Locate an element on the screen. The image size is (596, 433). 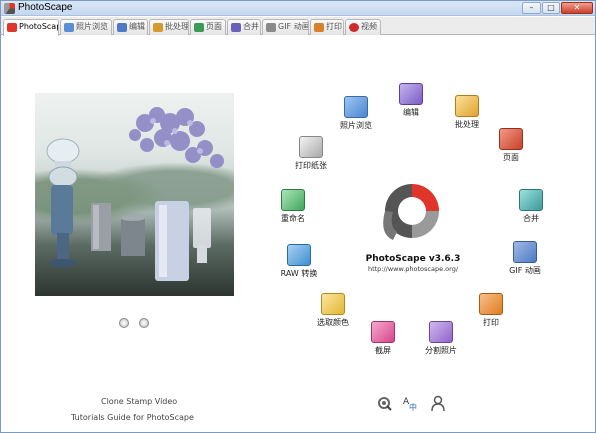
tab-label: PhotoScape is located at coordinates (38, 26).